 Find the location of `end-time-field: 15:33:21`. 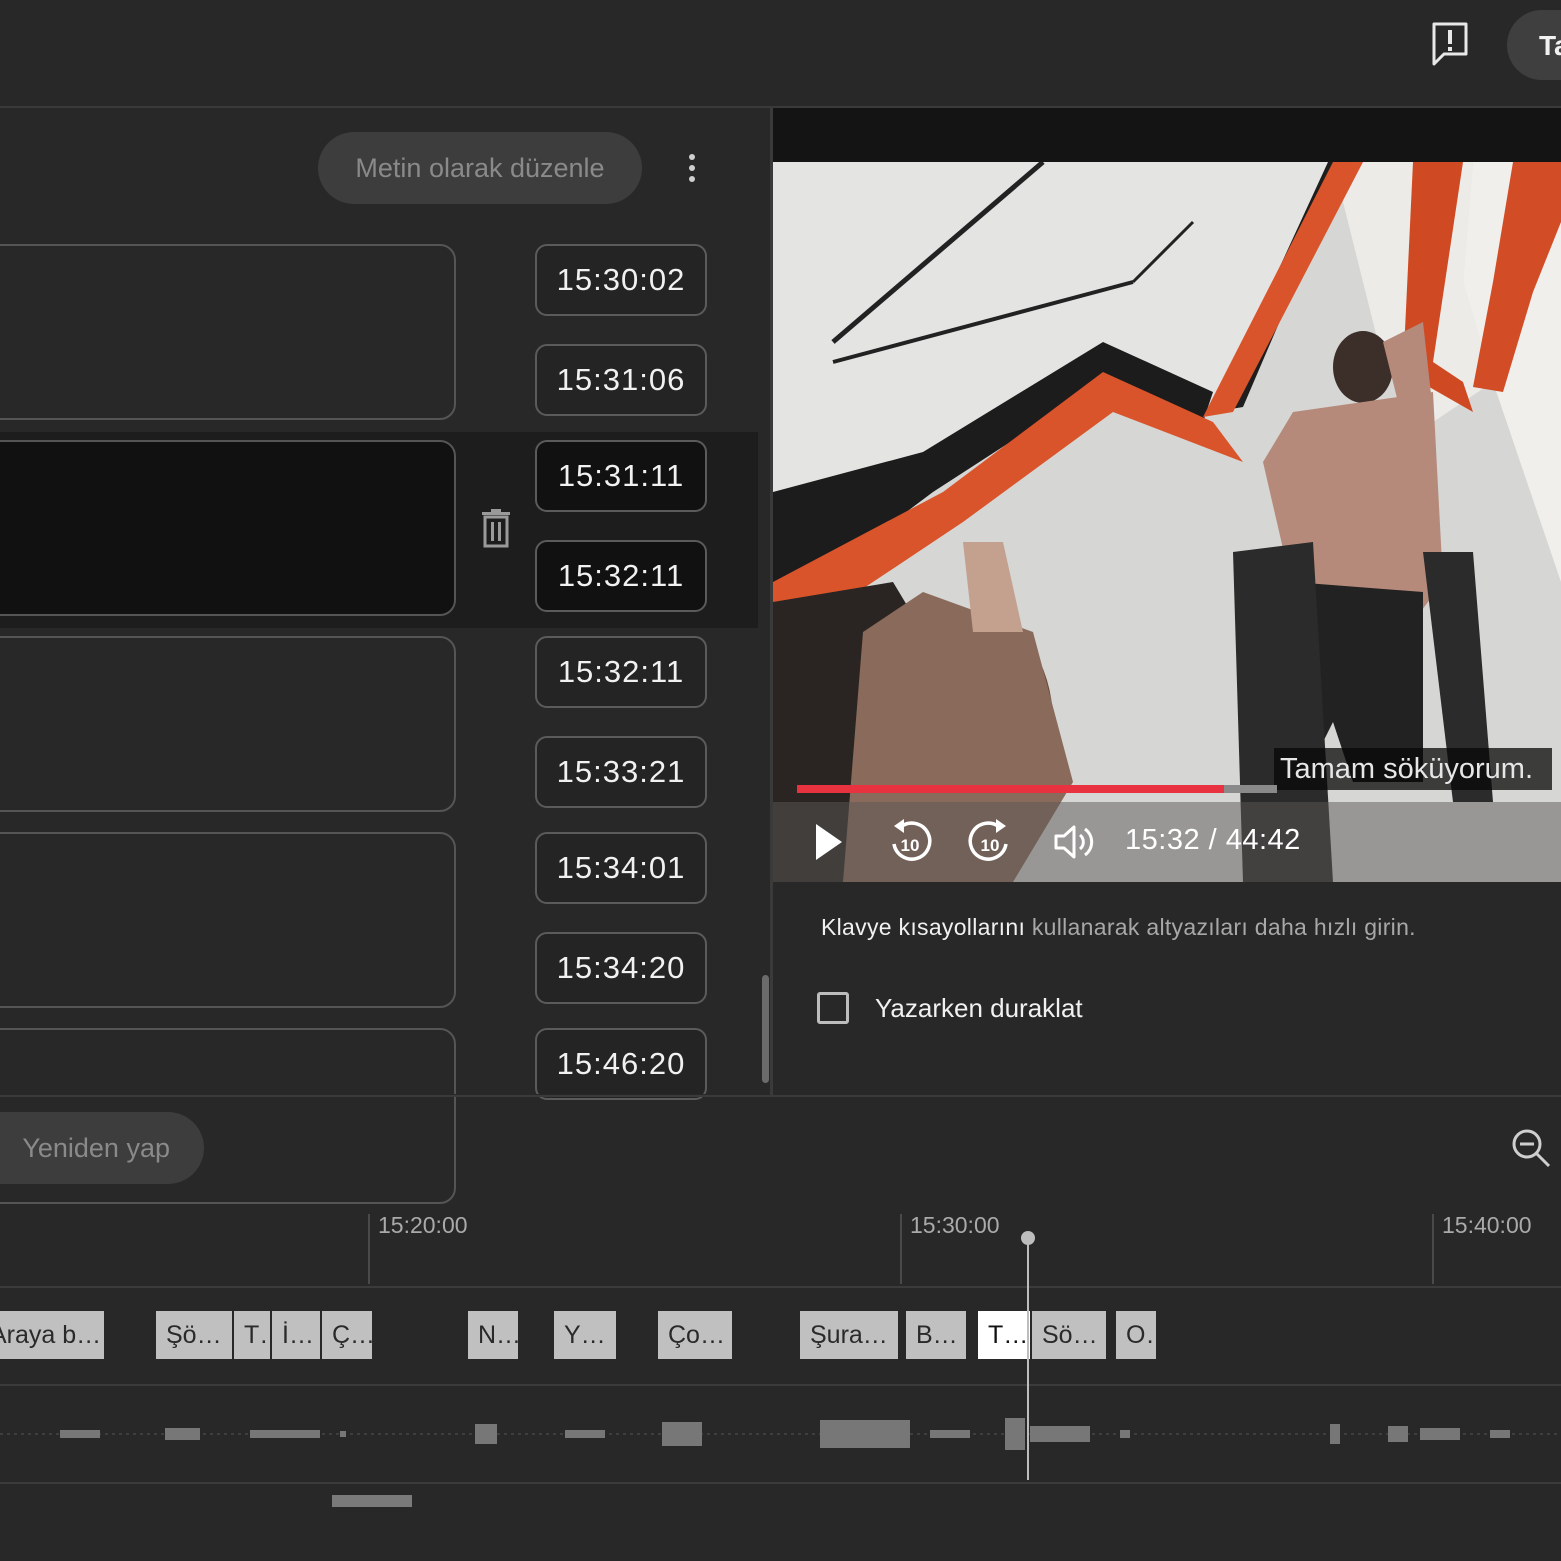

end-time-field: 15:33:21 is located at coordinates (621, 772).